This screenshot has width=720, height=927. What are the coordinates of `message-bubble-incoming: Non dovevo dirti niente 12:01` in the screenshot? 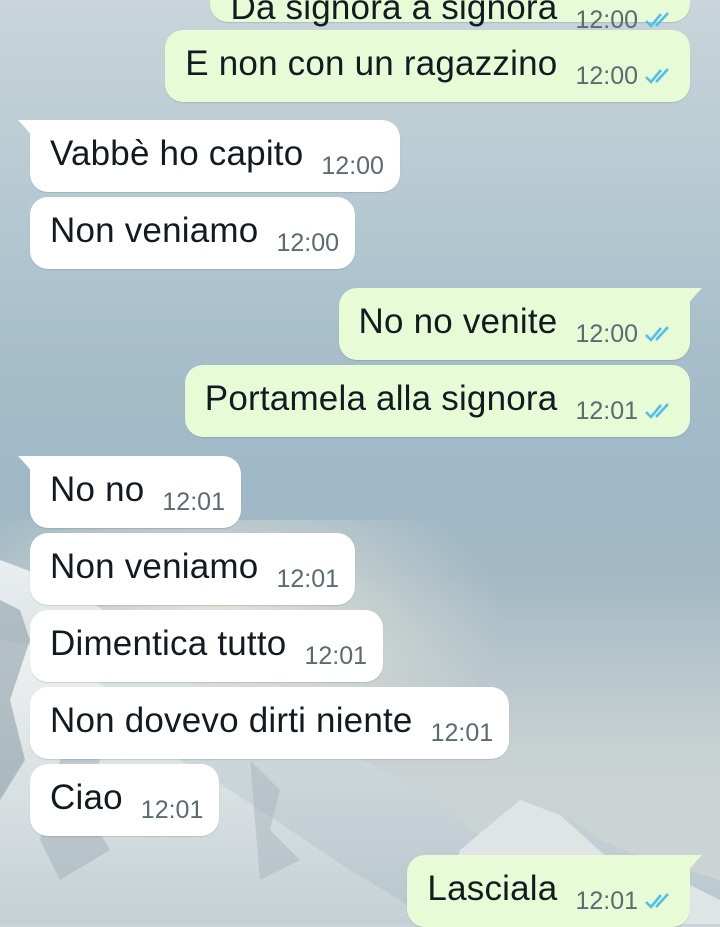 It's located at (270, 723).